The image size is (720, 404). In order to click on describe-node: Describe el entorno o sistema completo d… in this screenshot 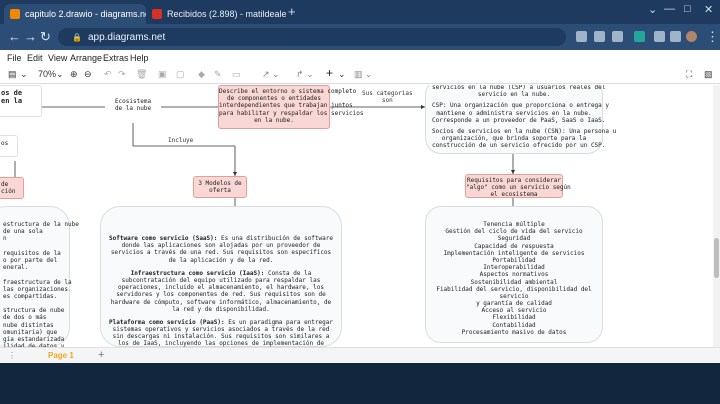, I will do `click(291, 107)`.